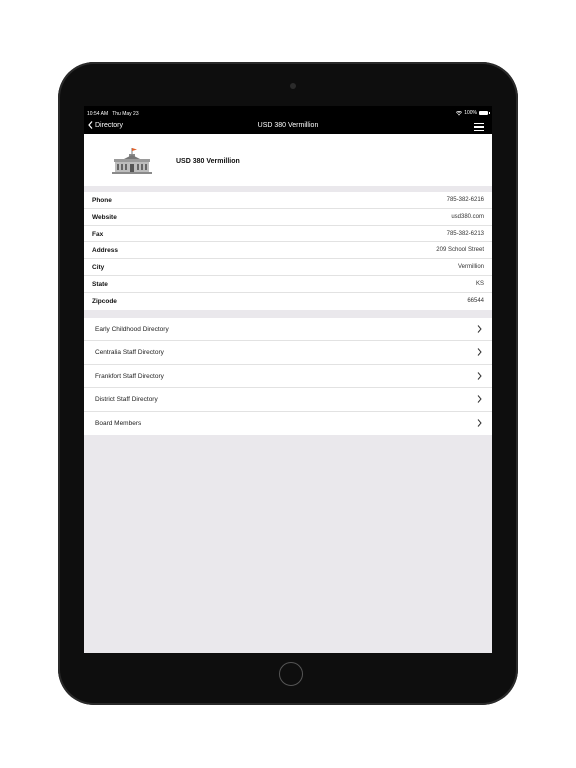  What do you see at coordinates (475, 300) in the screenshot?
I see `info-value: 66544` at bounding box center [475, 300].